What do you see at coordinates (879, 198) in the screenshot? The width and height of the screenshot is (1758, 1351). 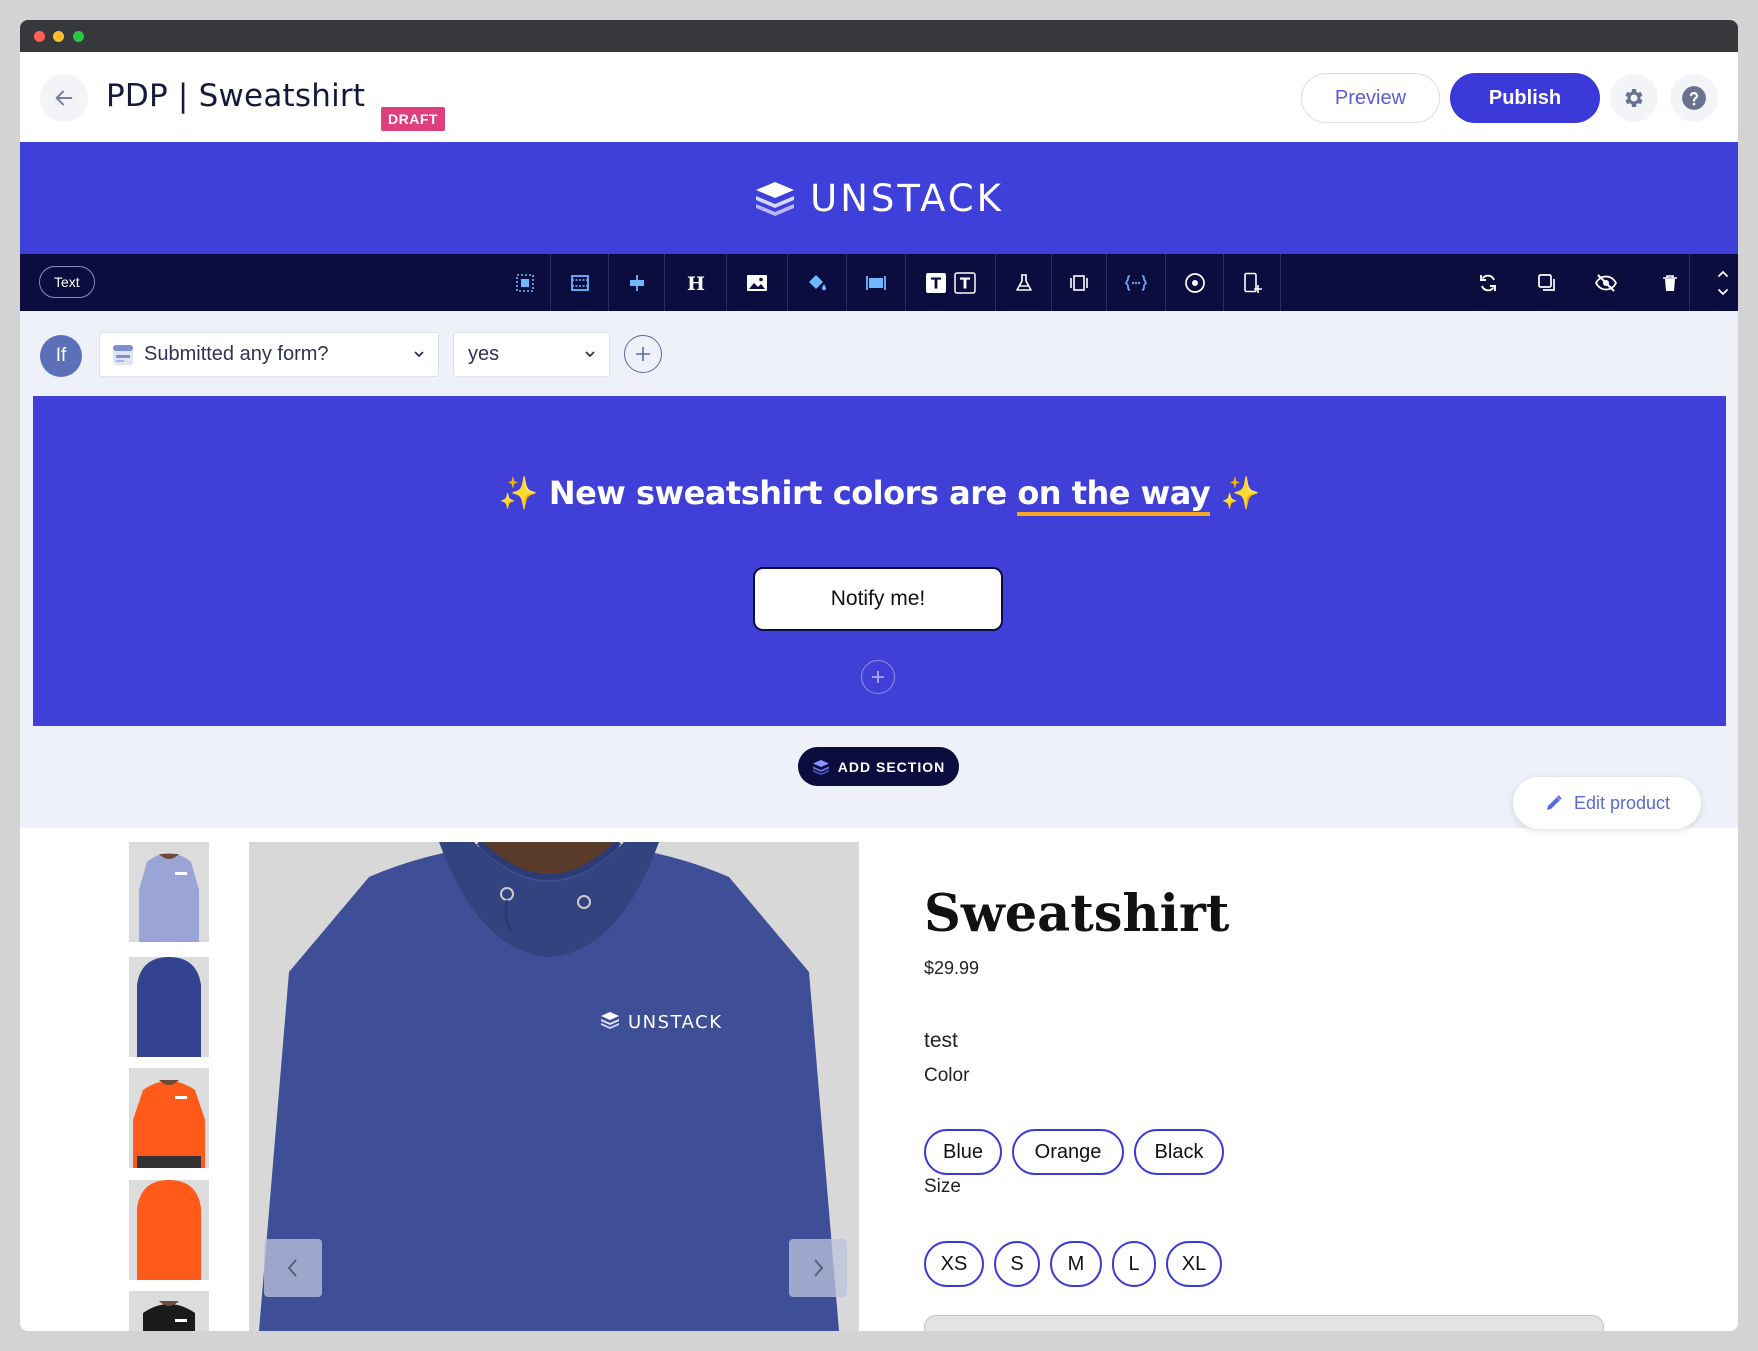 I see `site-header: UNSTACK` at bounding box center [879, 198].